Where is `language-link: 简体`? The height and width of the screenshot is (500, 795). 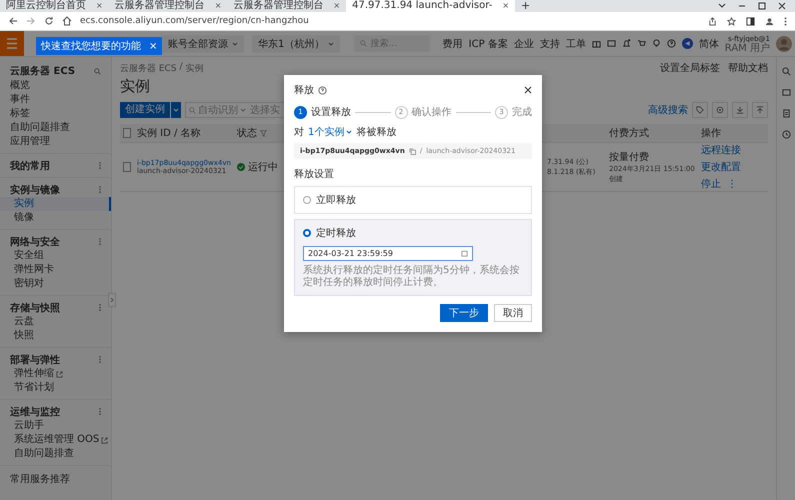
language-link: 简体 is located at coordinates (708, 43).